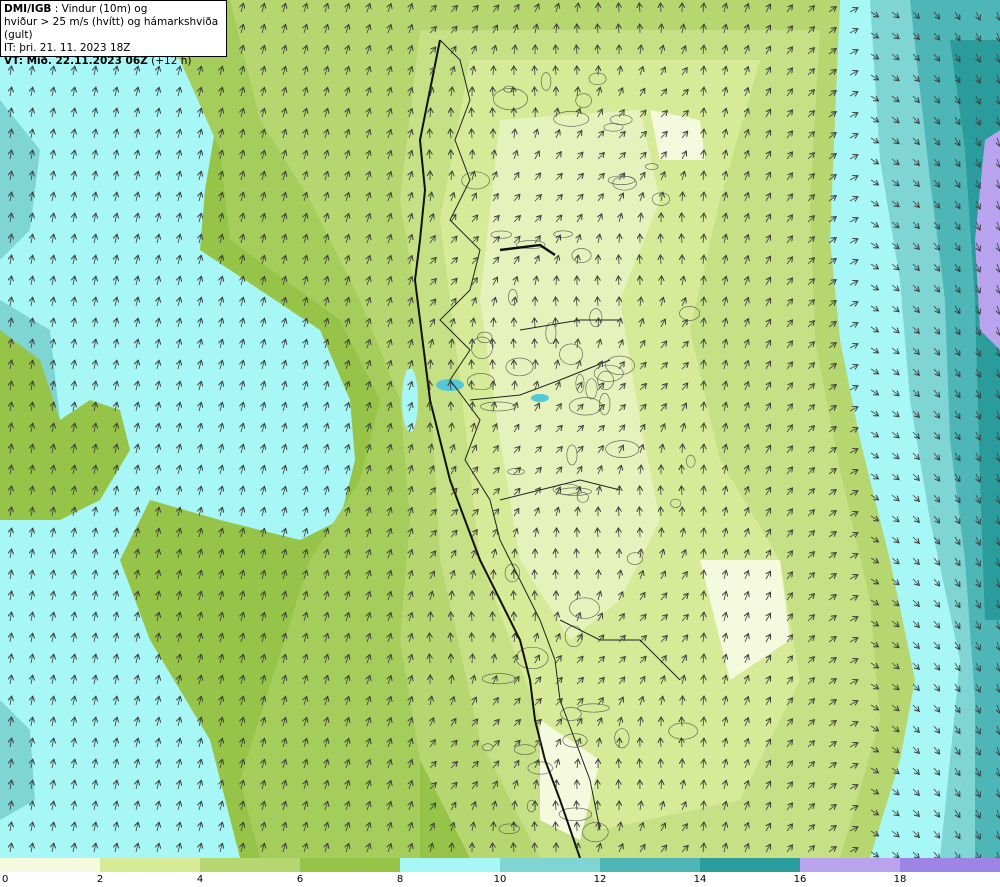 The image size is (1000, 887). What do you see at coordinates (900, 879) in the screenshot?
I see `legend-tick-label: 18` at bounding box center [900, 879].